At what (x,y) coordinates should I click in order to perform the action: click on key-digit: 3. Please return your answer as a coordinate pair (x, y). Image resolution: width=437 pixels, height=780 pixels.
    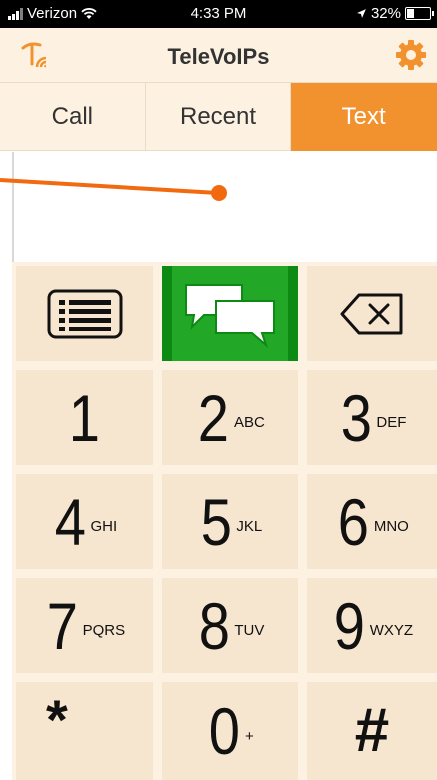
    Looking at the image, I should click on (356, 417).